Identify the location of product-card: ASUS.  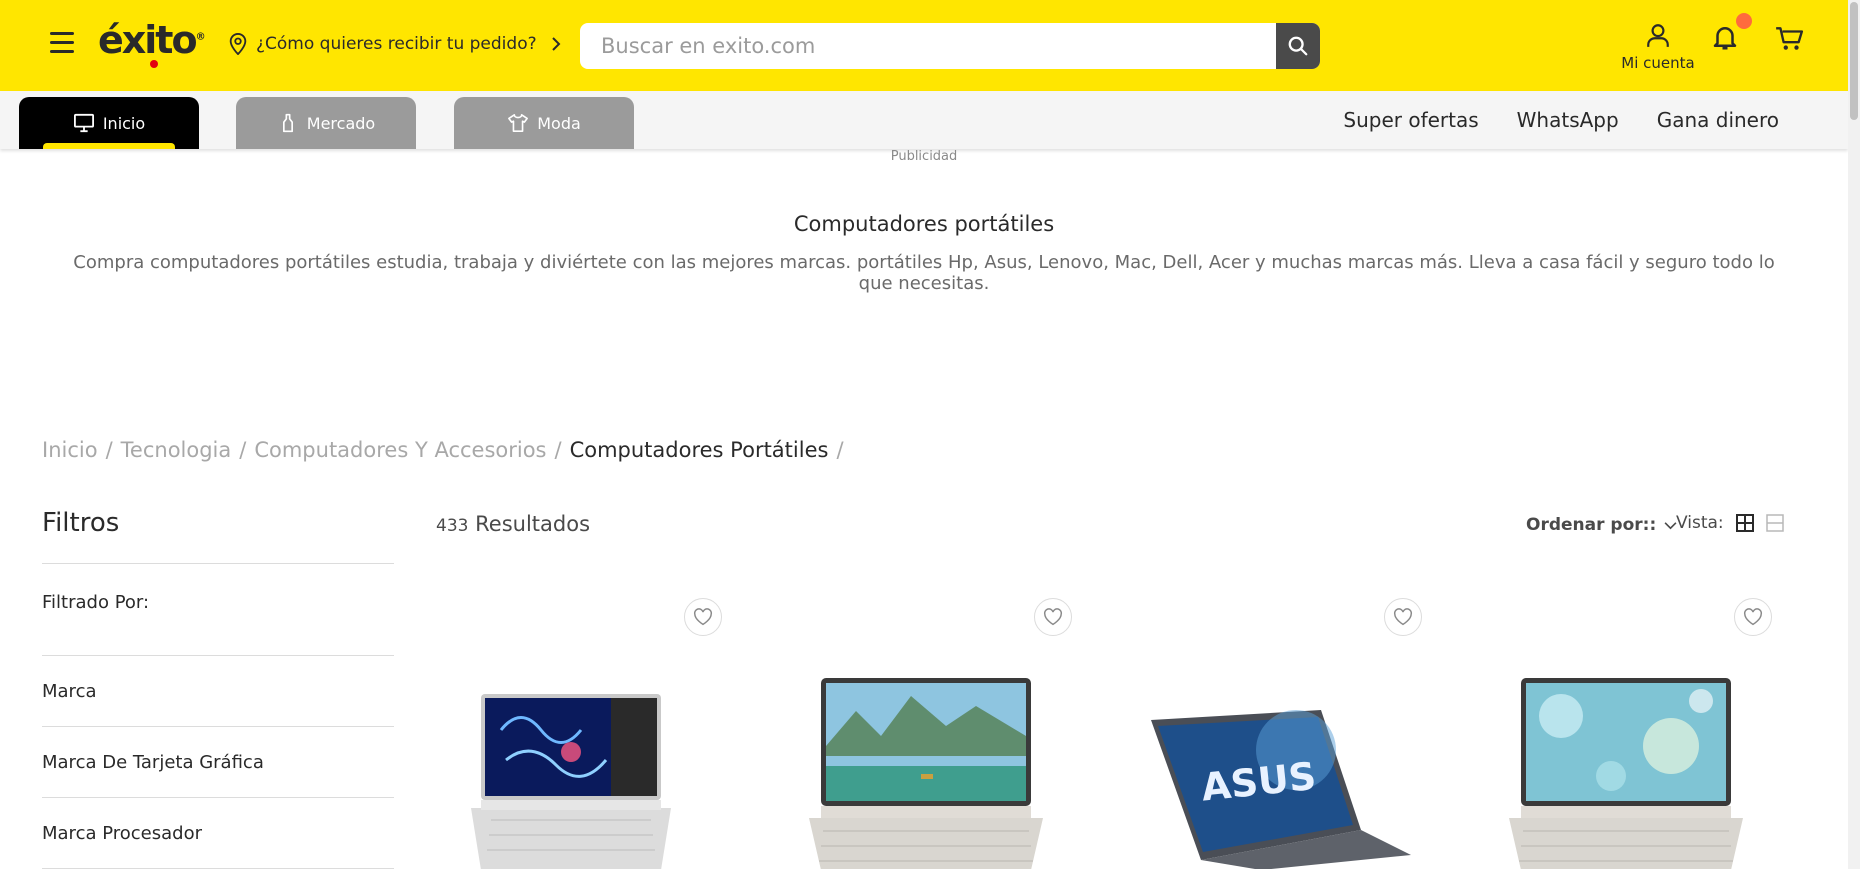
(1286, 729).